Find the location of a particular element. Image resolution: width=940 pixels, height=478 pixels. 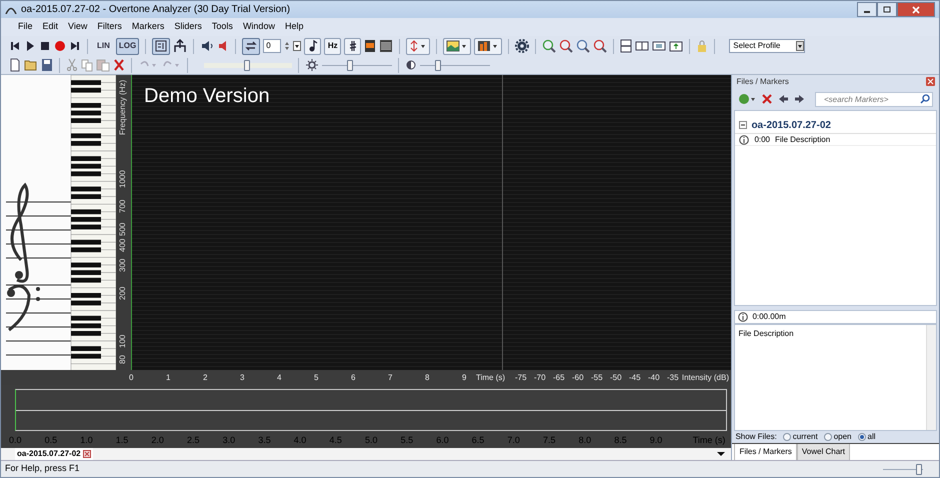

menu-item: Markers is located at coordinates (148, 27).